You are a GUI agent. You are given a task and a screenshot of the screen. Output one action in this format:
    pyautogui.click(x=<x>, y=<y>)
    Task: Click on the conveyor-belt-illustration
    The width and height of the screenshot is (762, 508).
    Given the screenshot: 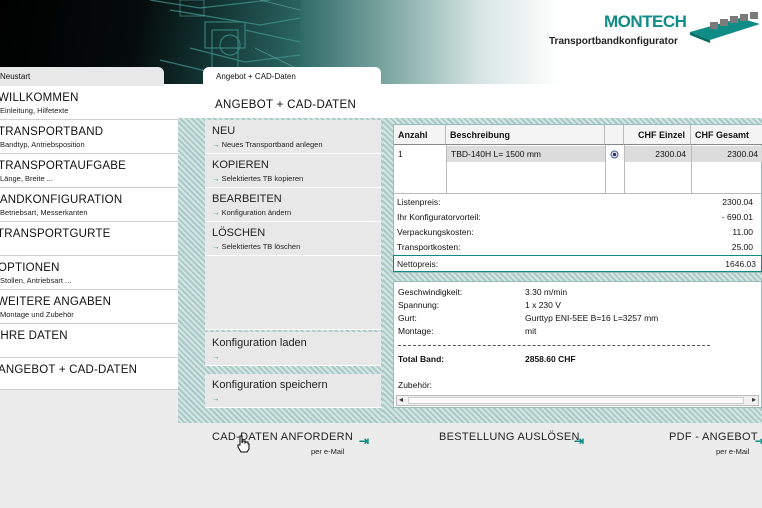 What is the action you would take?
    pyautogui.click(x=725, y=27)
    